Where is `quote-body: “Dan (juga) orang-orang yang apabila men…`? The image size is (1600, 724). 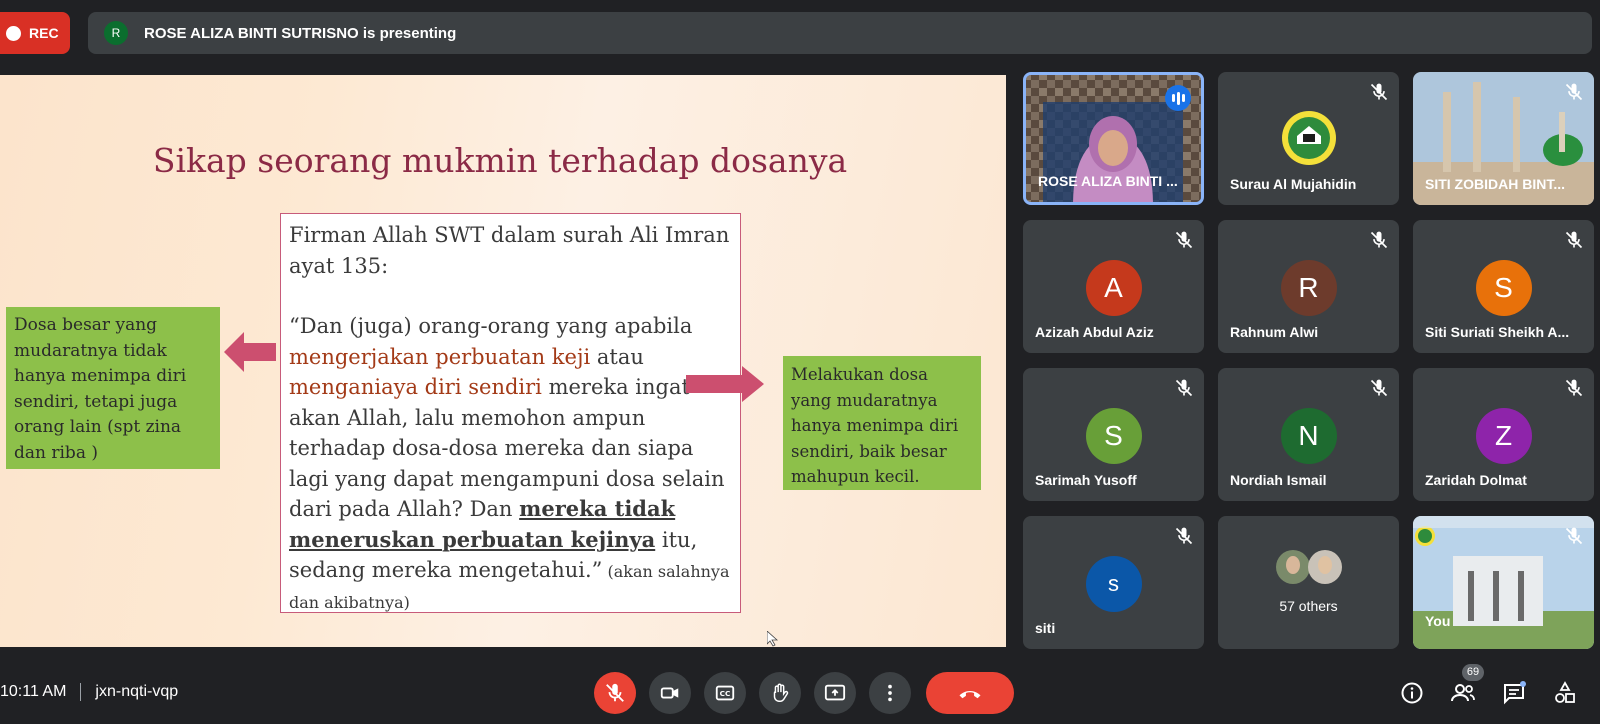
quote-body: “Dan (juga) orang-orang yang apabila men… is located at coordinates (509, 463).